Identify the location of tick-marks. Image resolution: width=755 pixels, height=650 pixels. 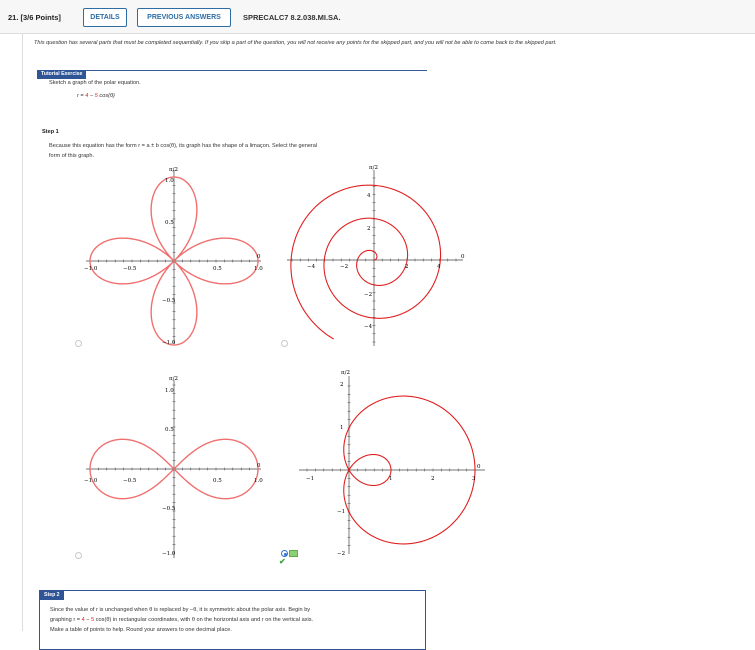
(391, 465).